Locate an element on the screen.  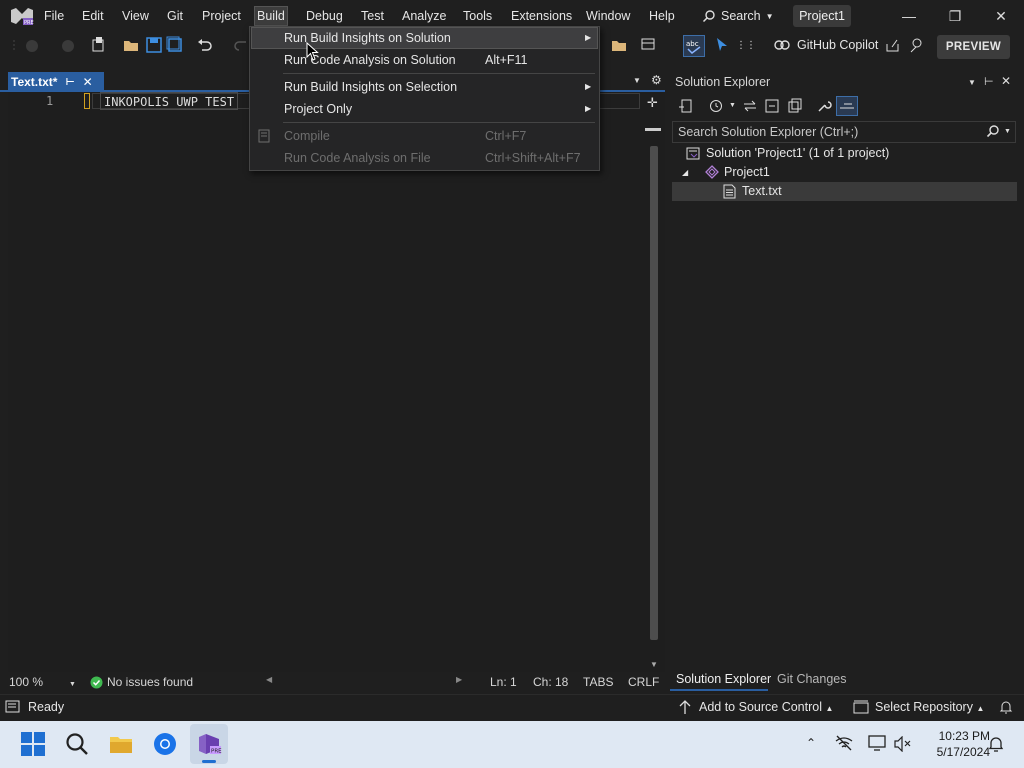
display-icon is located at coordinates (877, 743).